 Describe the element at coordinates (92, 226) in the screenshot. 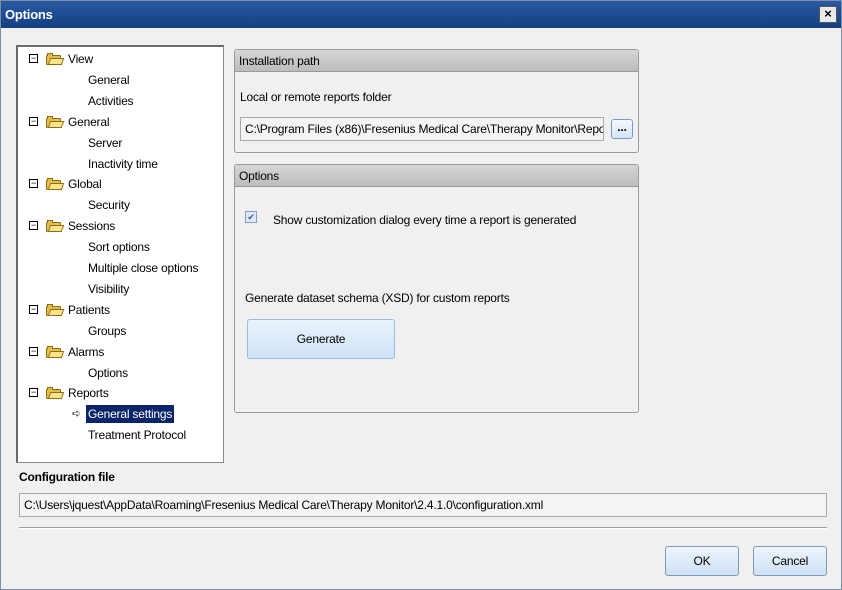

I see `tree-node-label: Sessions` at that location.